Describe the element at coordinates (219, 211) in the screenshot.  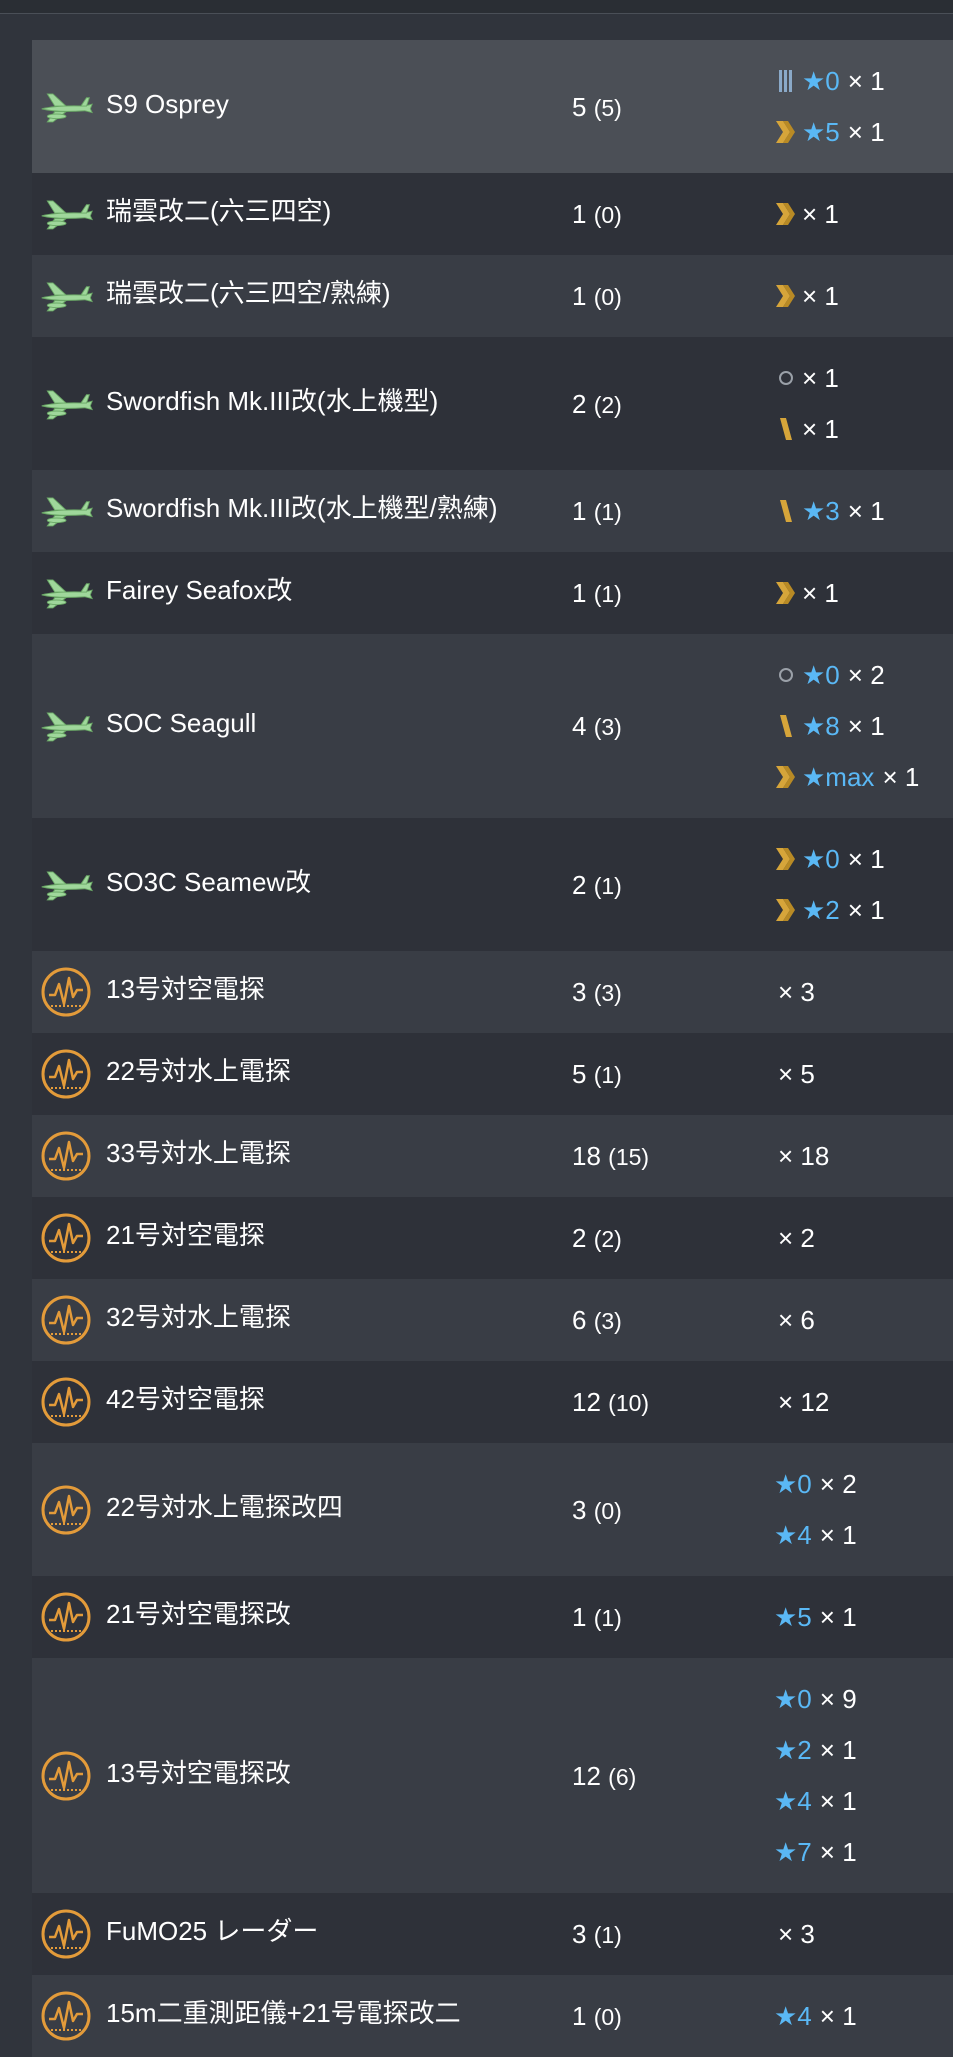
I see `equipment-name: 瑞雲改二(六三四空)` at that location.